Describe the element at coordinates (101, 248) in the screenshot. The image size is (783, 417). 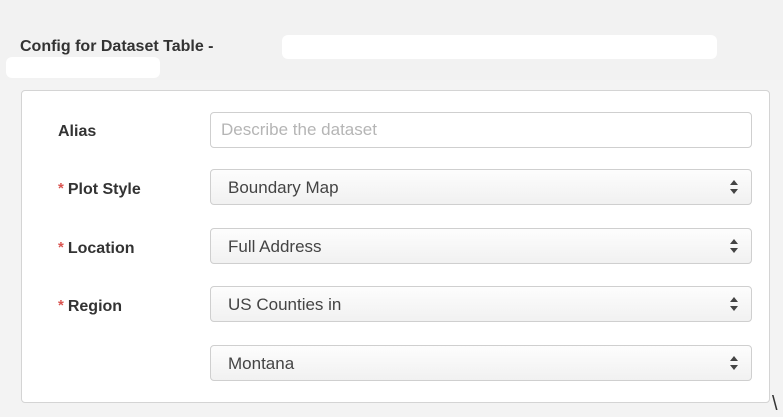
I see `location-label-text: Location` at that location.